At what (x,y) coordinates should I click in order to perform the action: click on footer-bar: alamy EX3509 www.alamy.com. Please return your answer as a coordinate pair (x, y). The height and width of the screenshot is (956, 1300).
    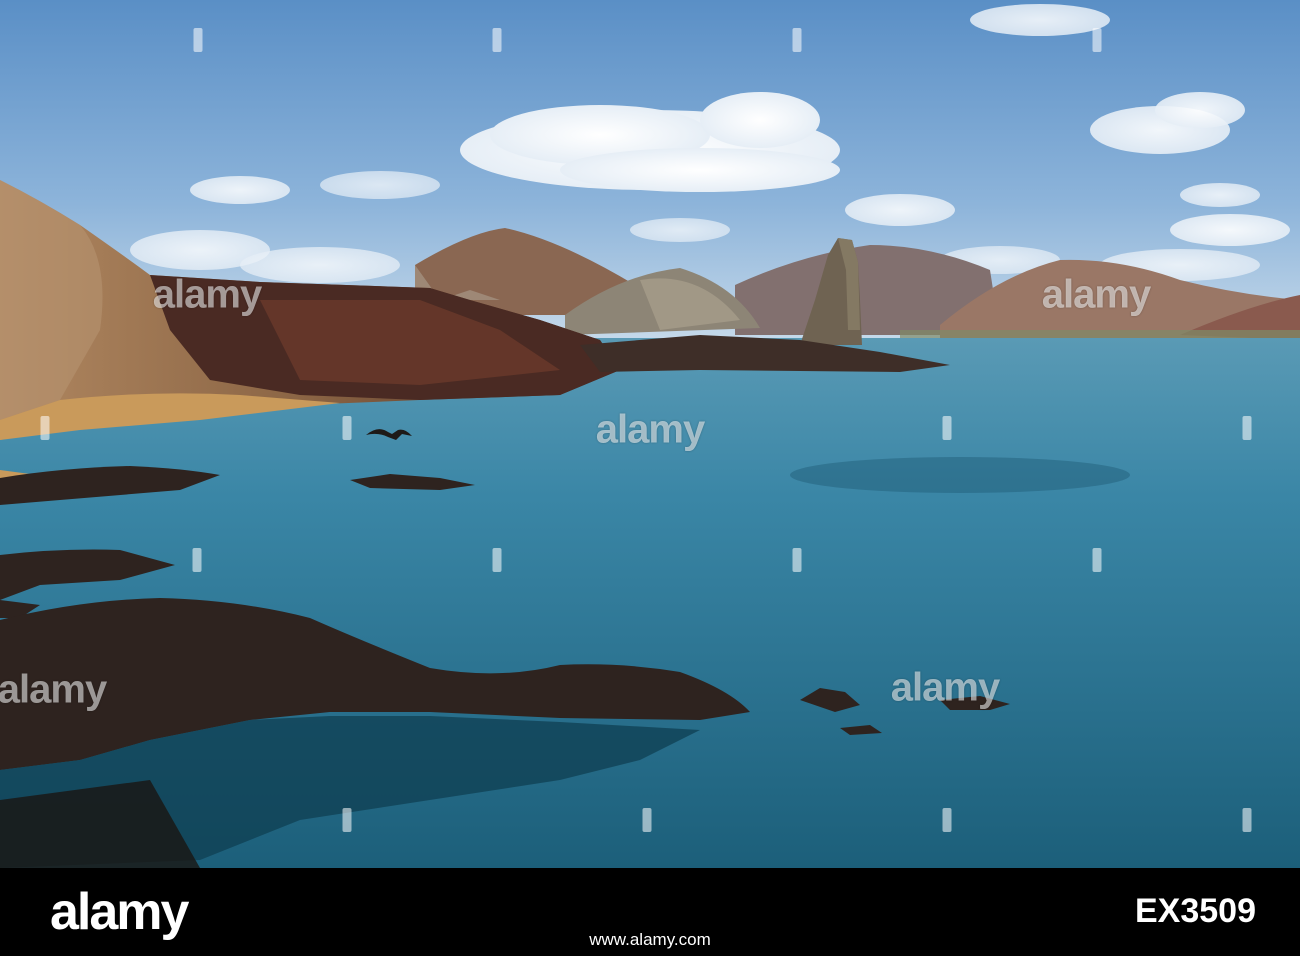
    Looking at the image, I should click on (650, 912).